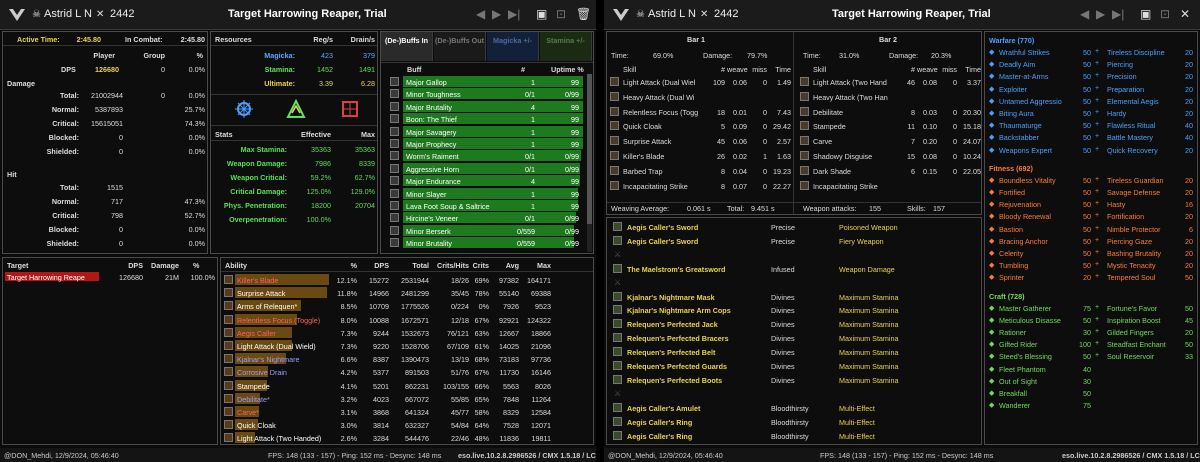 The image size is (1200, 462). I want to click on cp-star-name: Steed's Blessing, so click(1025, 356).